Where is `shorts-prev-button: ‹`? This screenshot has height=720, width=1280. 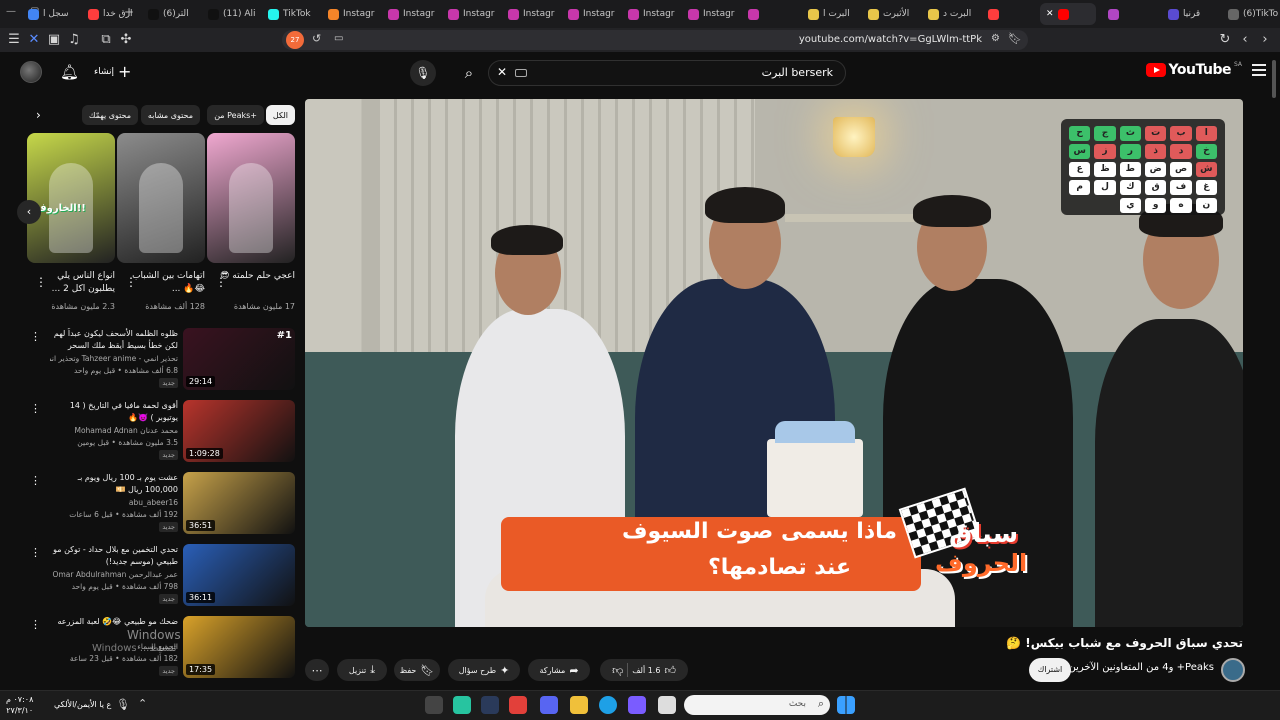
shorts-prev-button: ‹ is located at coordinates (29, 212).